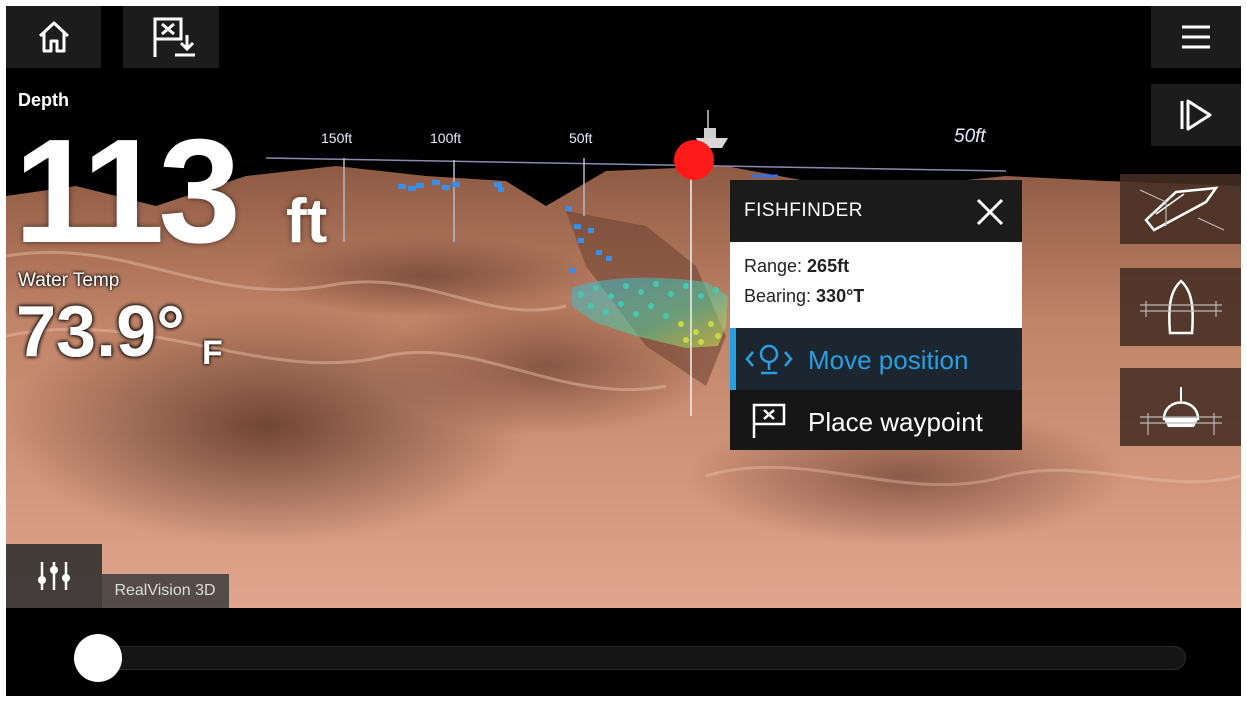 Image resolution: width=1247 pixels, height=702 pixels. I want to click on mode-label: RealVision 3D, so click(165, 591).